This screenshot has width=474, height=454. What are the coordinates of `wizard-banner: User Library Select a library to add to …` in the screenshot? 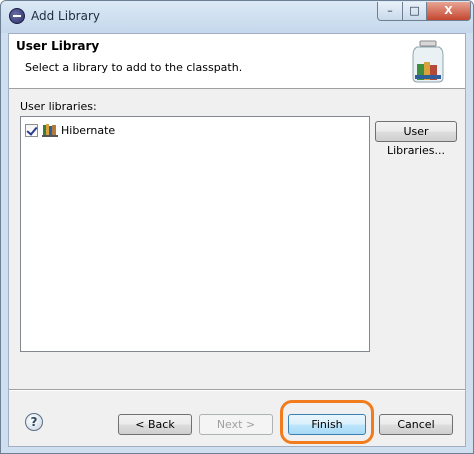 It's located at (237, 61).